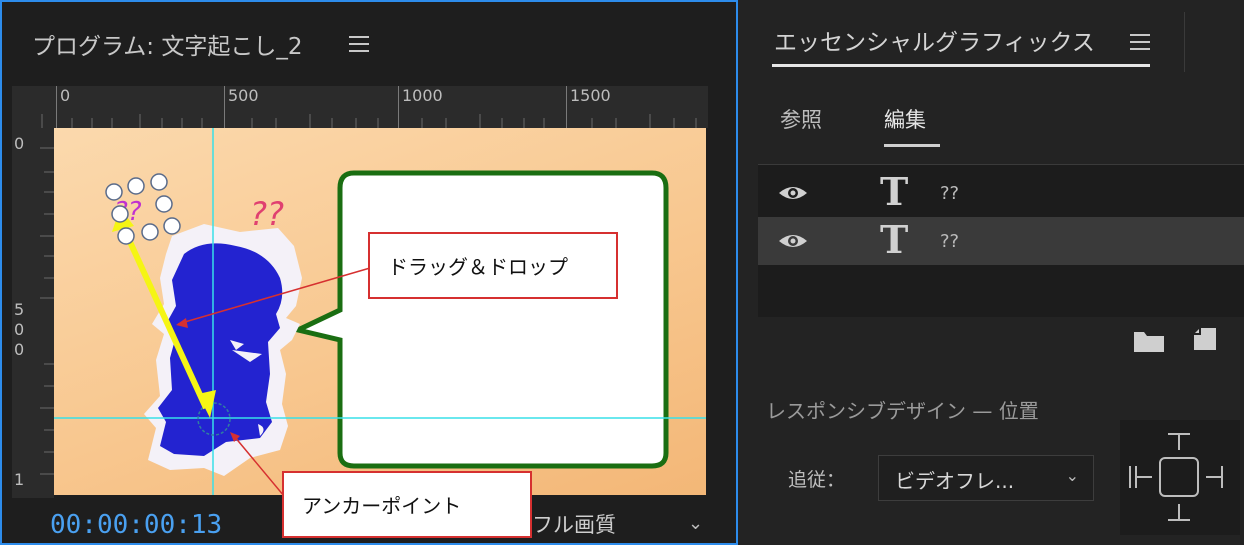 The image size is (1244, 545). What do you see at coordinates (493, 265) in the screenshot?
I see `drag-drop-callout: ドラッグ＆ドロップ` at bounding box center [493, 265].